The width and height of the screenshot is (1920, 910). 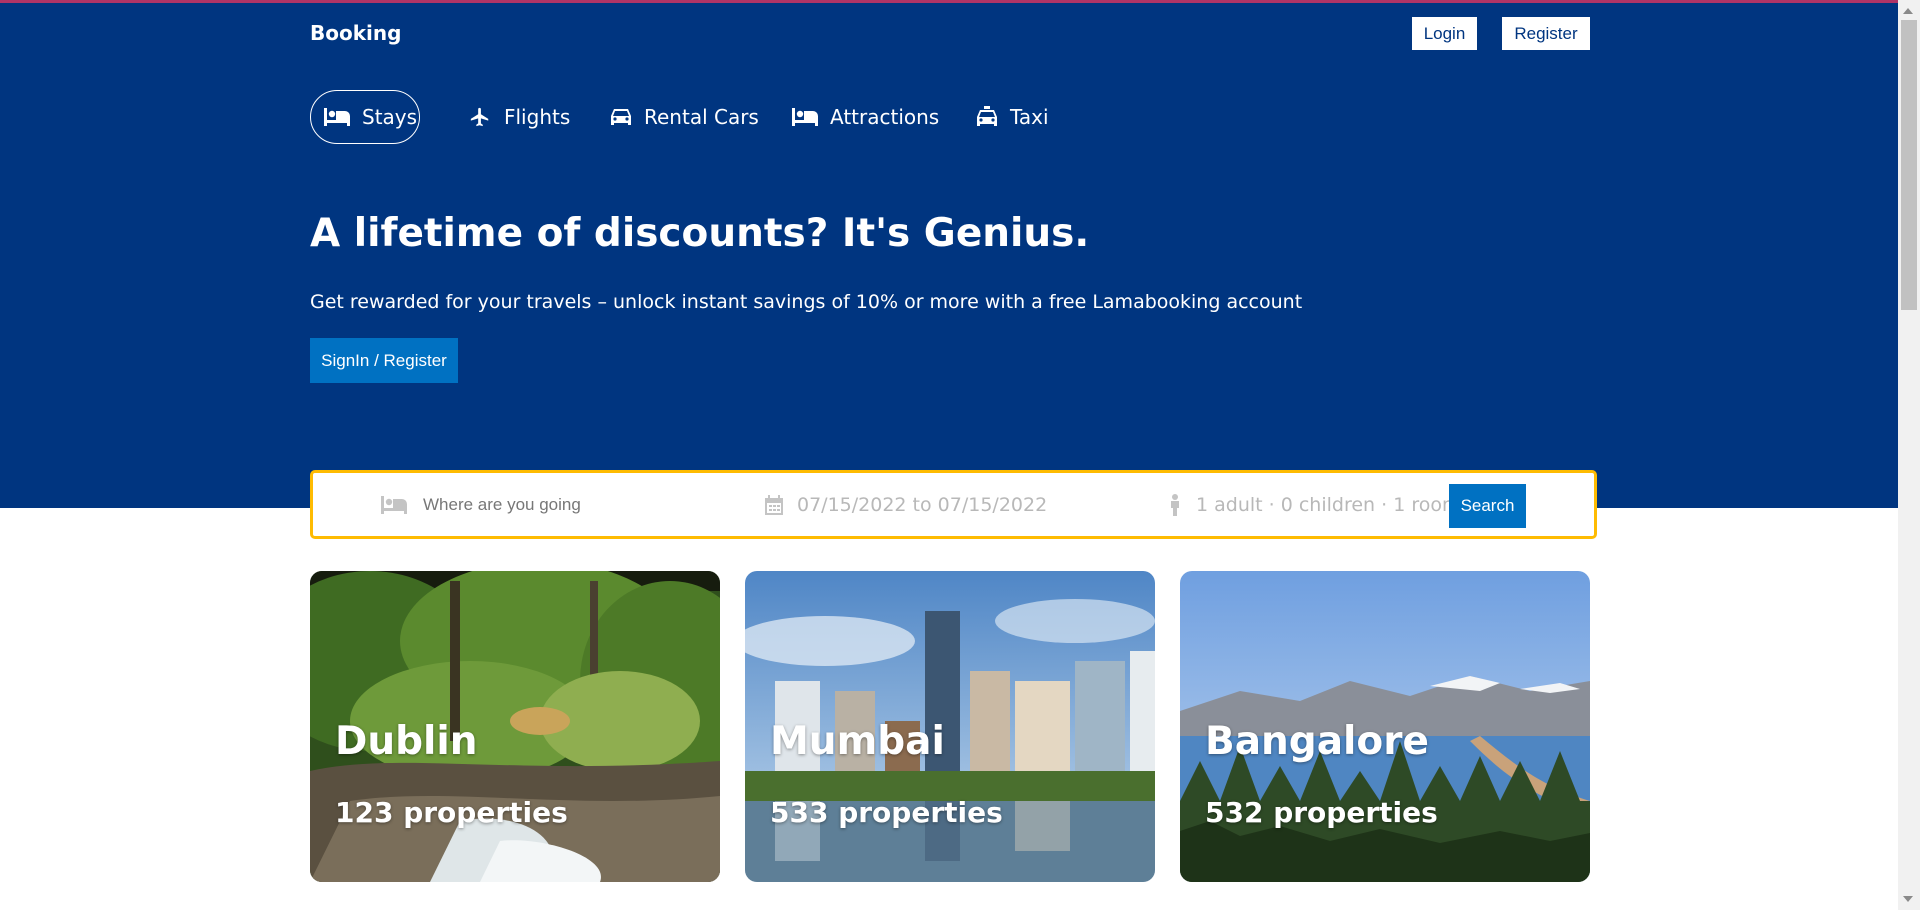 I want to click on date-range-field: 07/15/2022 to 07/15/2022, so click(x=906, y=504).